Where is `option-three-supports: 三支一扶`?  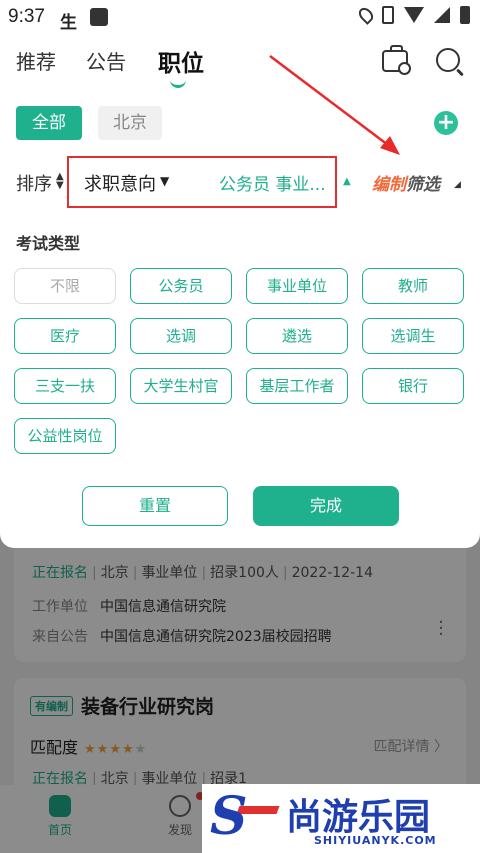
option-three-supports: 三支一扶 is located at coordinates (65, 386).